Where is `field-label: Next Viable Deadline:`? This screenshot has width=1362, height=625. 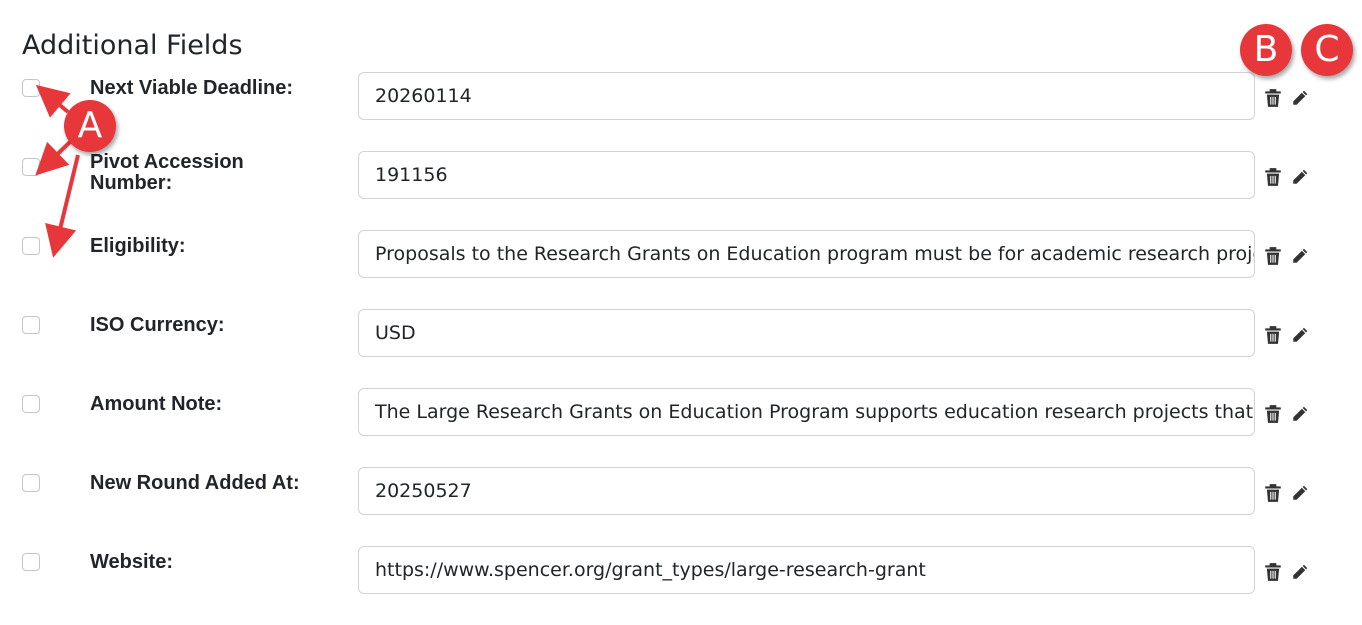 field-label: Next Viable Deadline: is located at coordinates (192, 88).